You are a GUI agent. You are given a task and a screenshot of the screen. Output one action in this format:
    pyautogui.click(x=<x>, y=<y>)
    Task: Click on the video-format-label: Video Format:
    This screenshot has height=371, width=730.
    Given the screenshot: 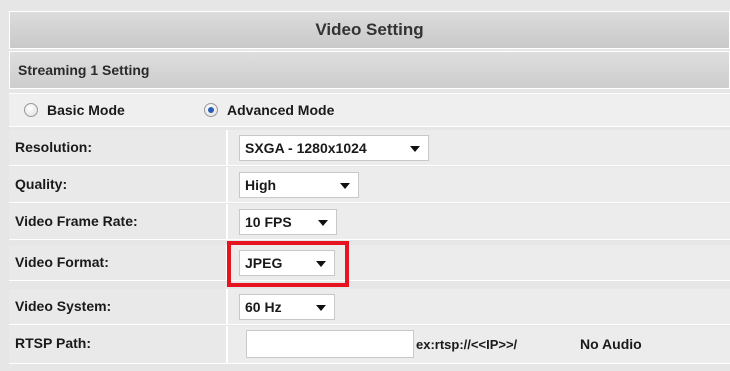 What is the action you would take?
    pyautogui.click(x=118, y=262)
    